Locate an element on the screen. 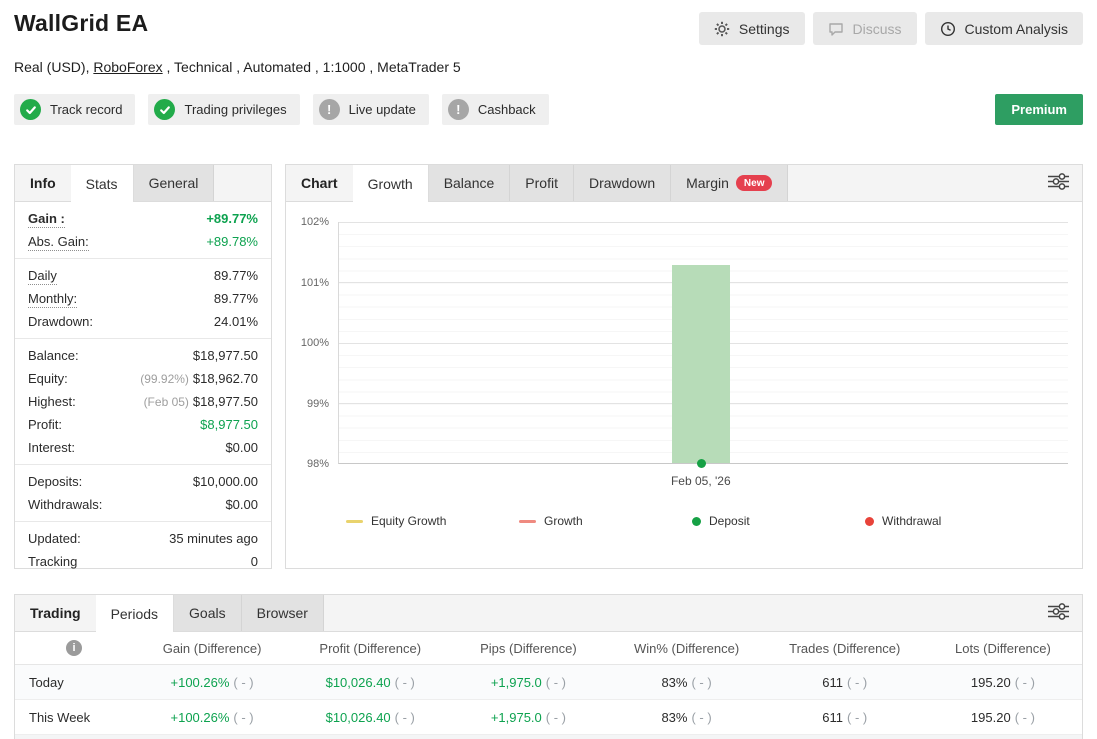 The width and height of the screenshot is (1097, 739). growth-swatch is located at coordinates (527, 521).